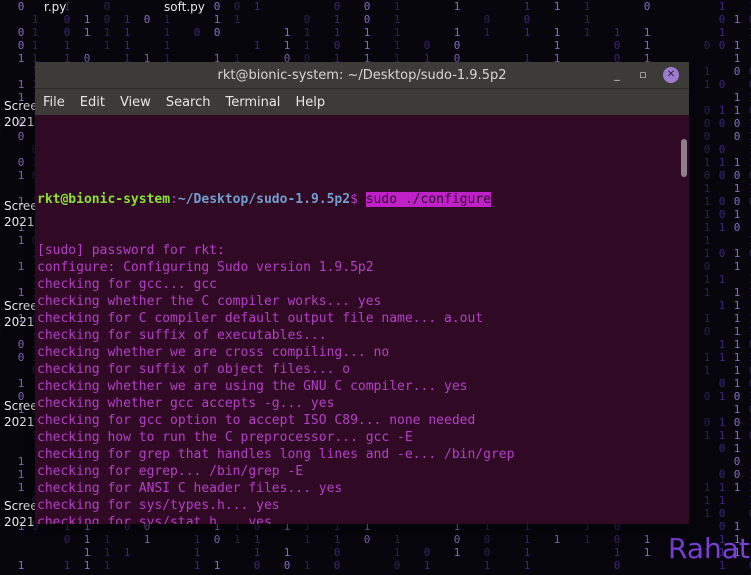 This screenshot has width=751, height=575. What do you see at coordinates (184, 7) in the screenshot?
I see `desktop-file-soft-py: soft.py` at bounding box center [184, 7].